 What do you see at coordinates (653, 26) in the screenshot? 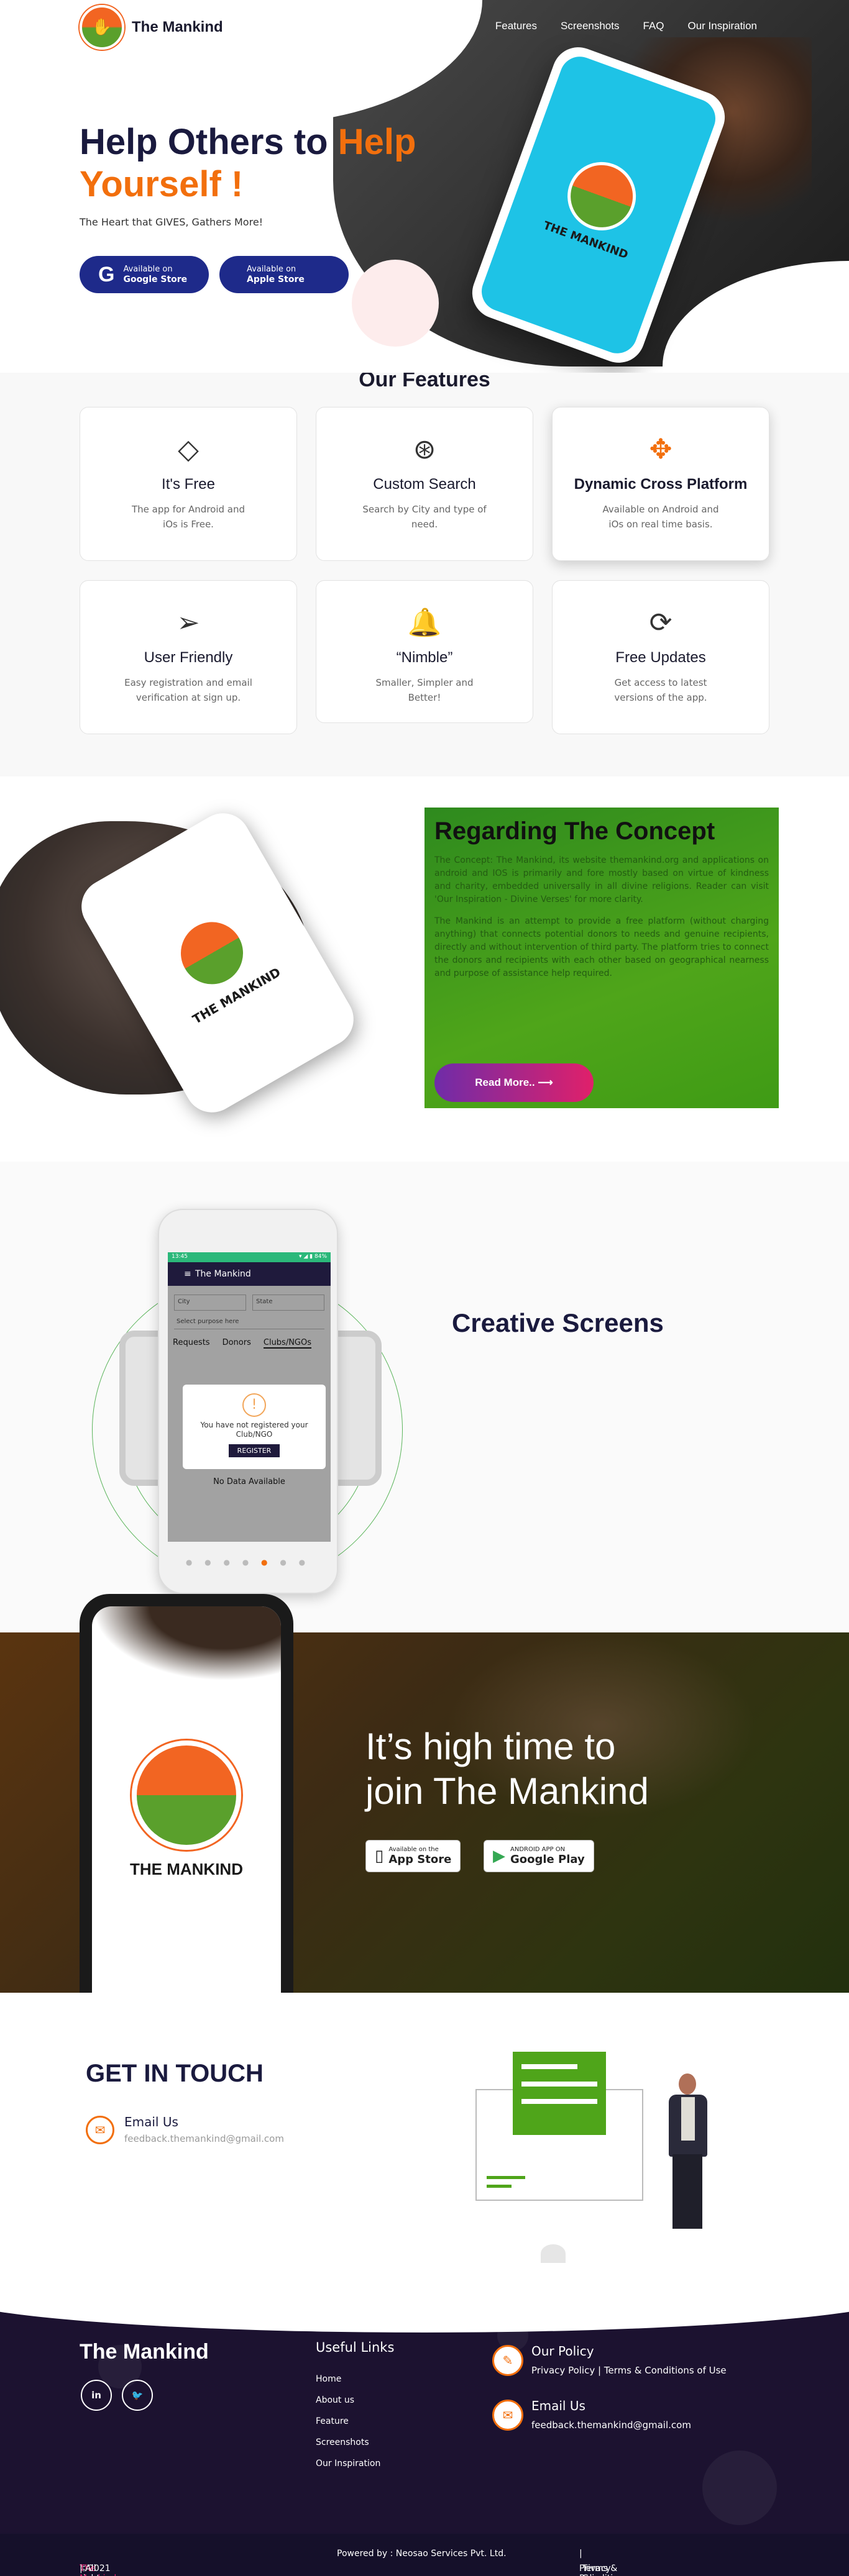
I see `nav-faq: FAQ` at bounding box center [653, 26].